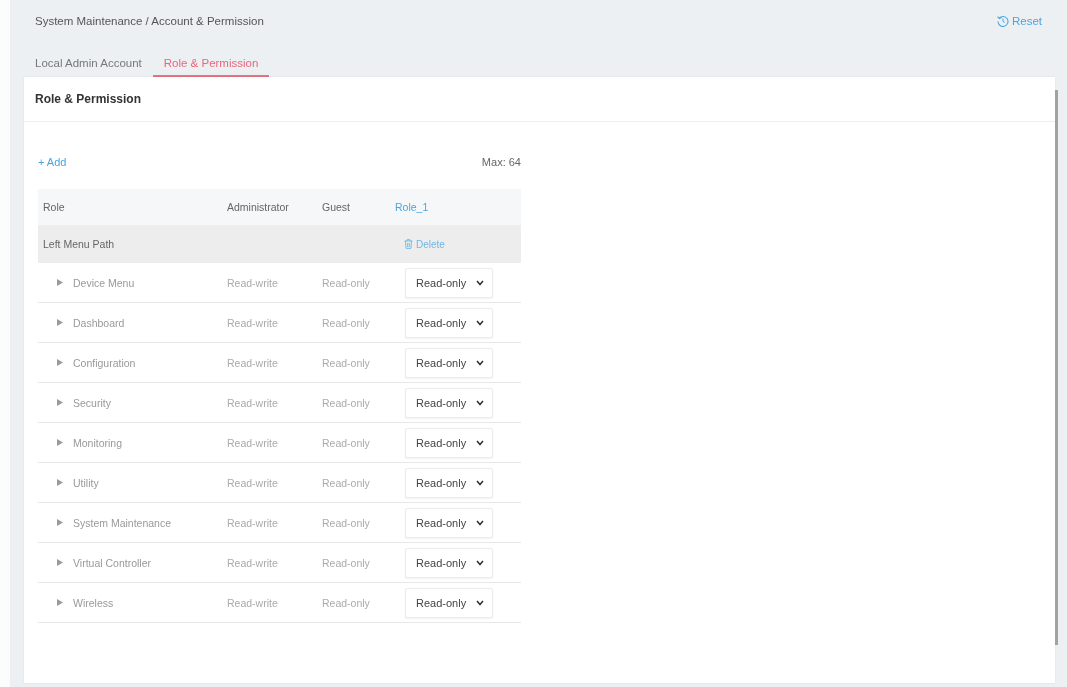 The width and height of the screenshot is (1067, 687). What do you see at coordinates (408, 244) in the screenshot?
I see `trash-icon` at bounding box center [408, 244].